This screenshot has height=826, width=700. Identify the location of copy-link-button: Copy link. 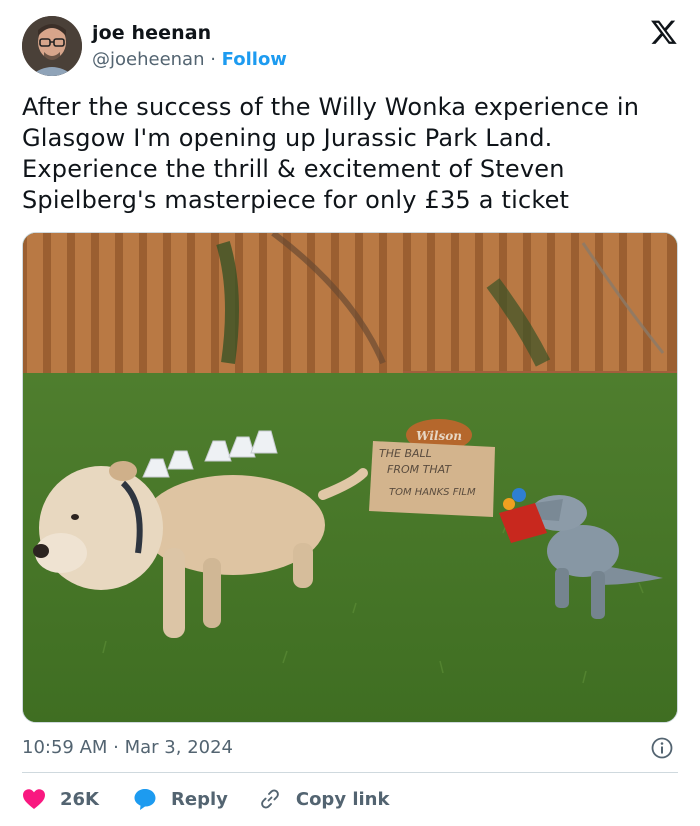
(324, 799).